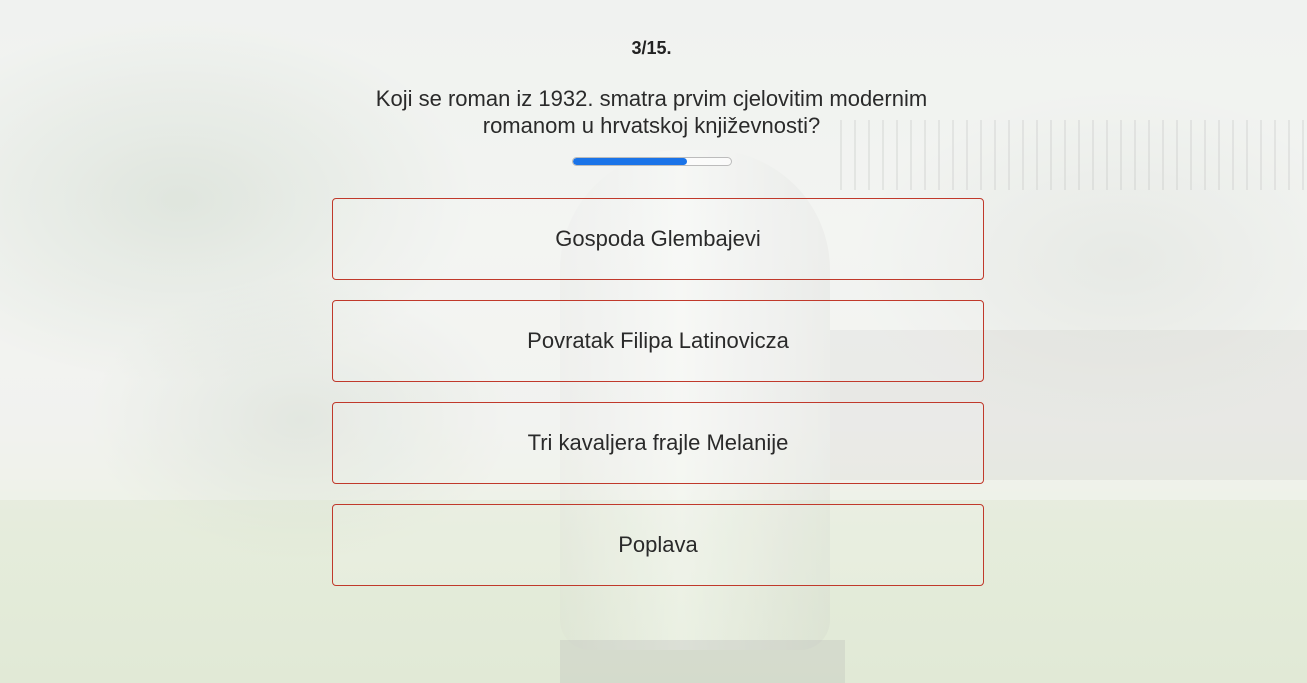 This screenshot has height=683, width=1307. I want to click on answer-option-label: Poplava, so click(658, 544).